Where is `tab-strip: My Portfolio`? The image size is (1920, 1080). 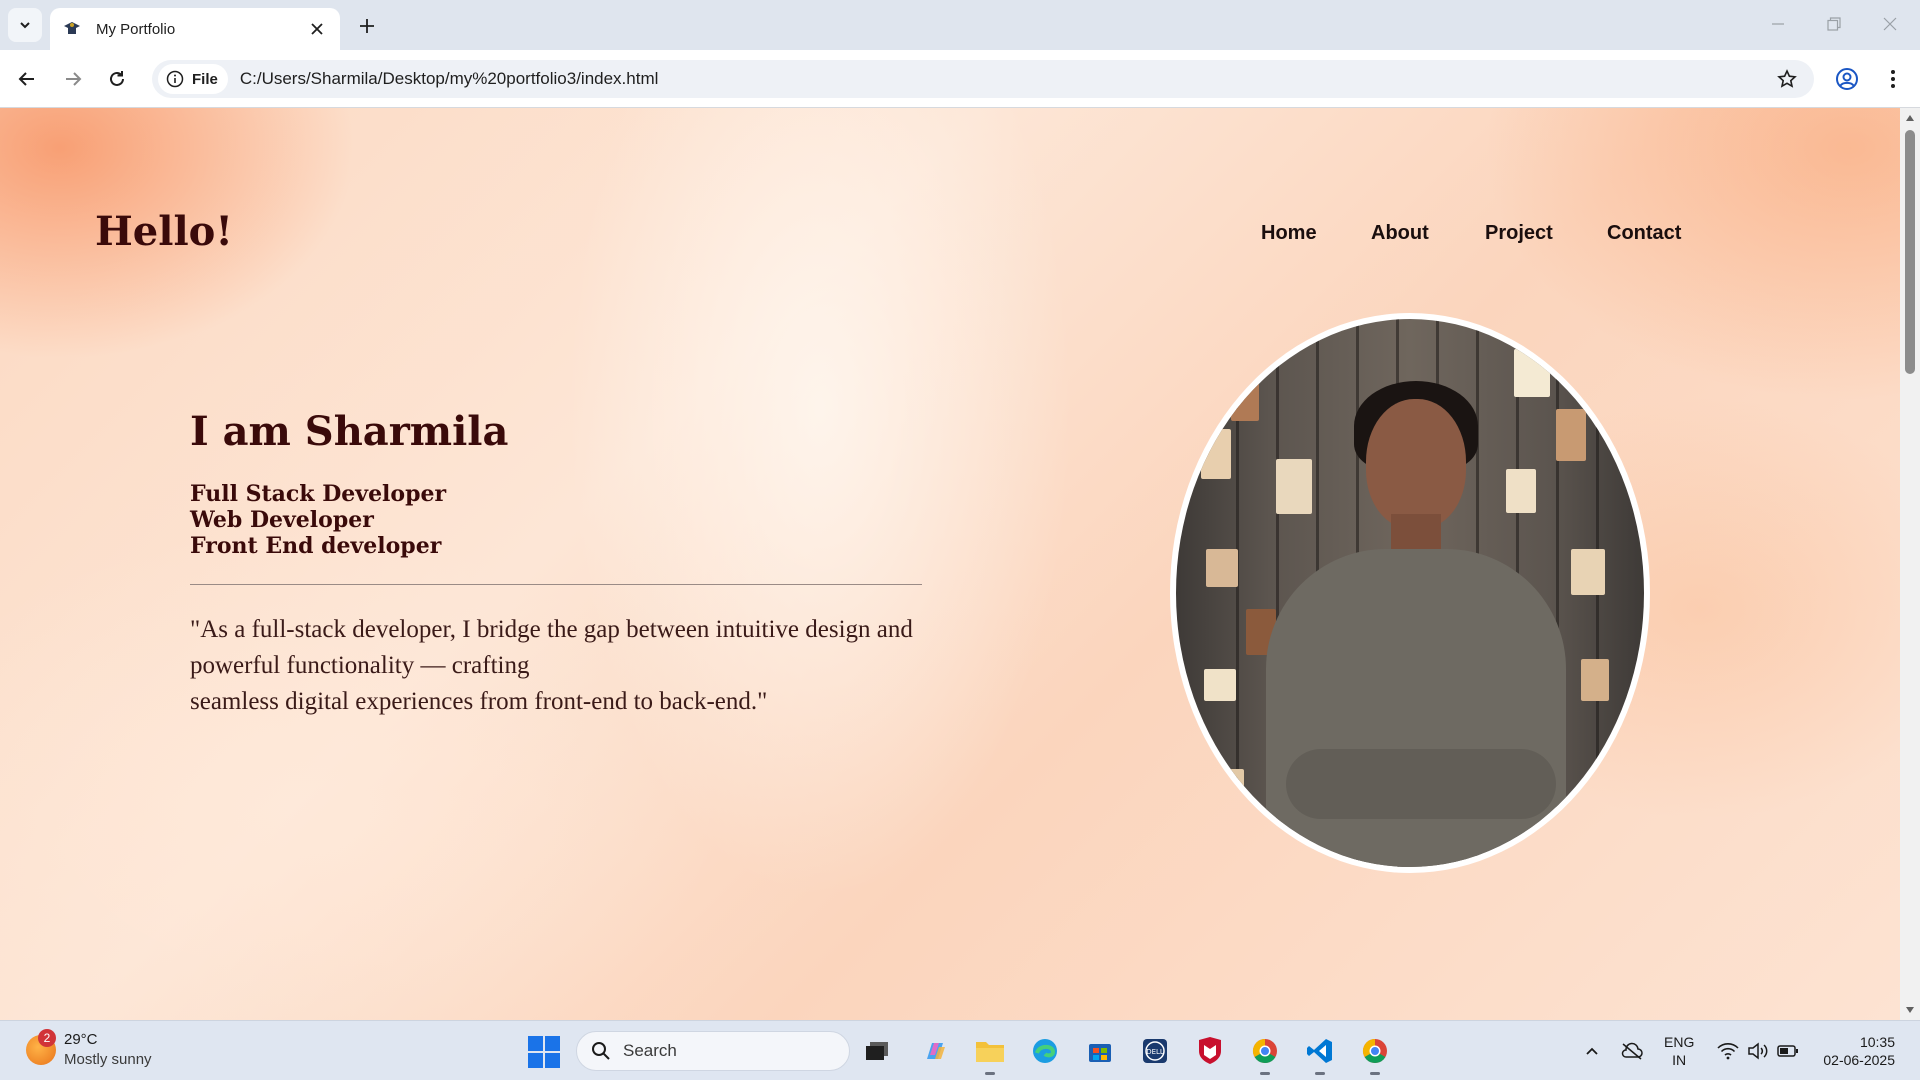 tab-strip: My Portfolio is located at coordinates (960, 25).